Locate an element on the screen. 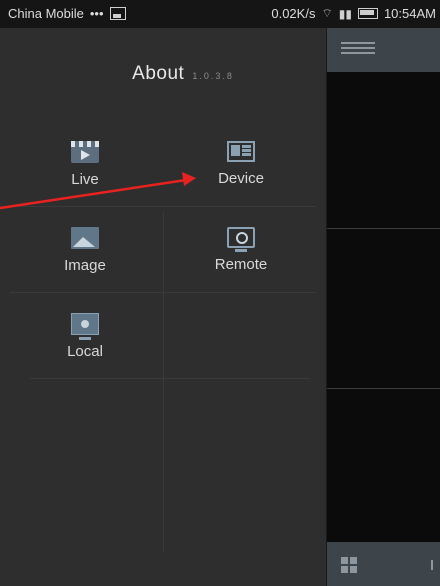 This screenshot has width=440, height=586. about-button: About 1.0.3.8 is located at coordinates (163, 74).